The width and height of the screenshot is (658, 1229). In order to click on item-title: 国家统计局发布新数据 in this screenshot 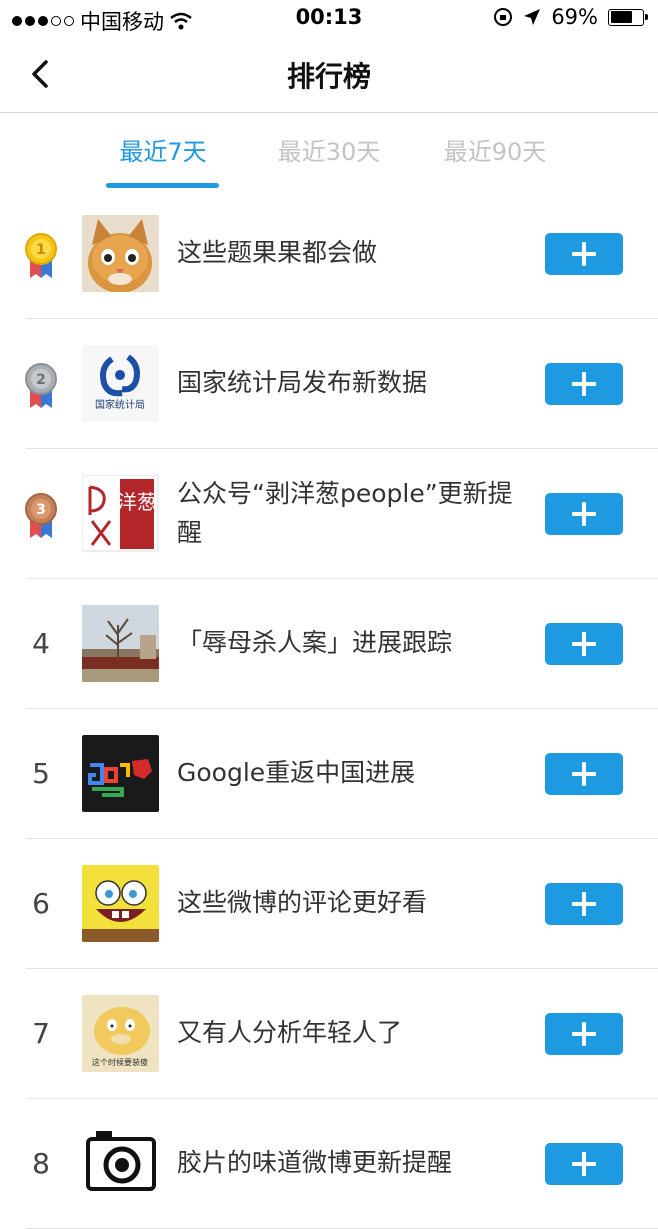, I will do `click(302, 383)`.